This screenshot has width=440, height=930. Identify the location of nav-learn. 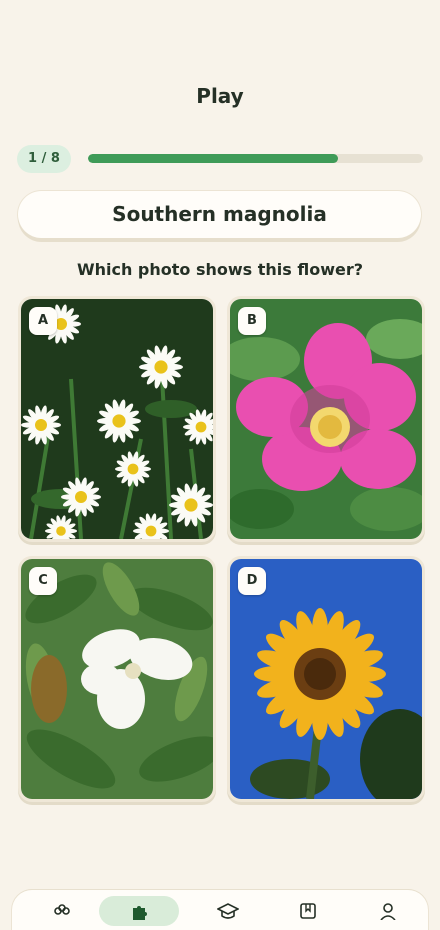
(228, 911).